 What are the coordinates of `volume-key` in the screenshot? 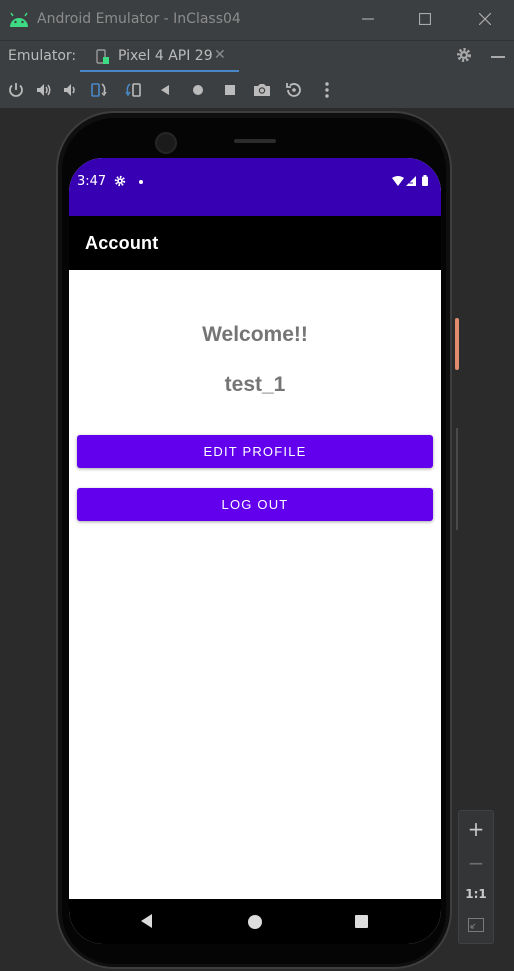 It's located at (457, 479).